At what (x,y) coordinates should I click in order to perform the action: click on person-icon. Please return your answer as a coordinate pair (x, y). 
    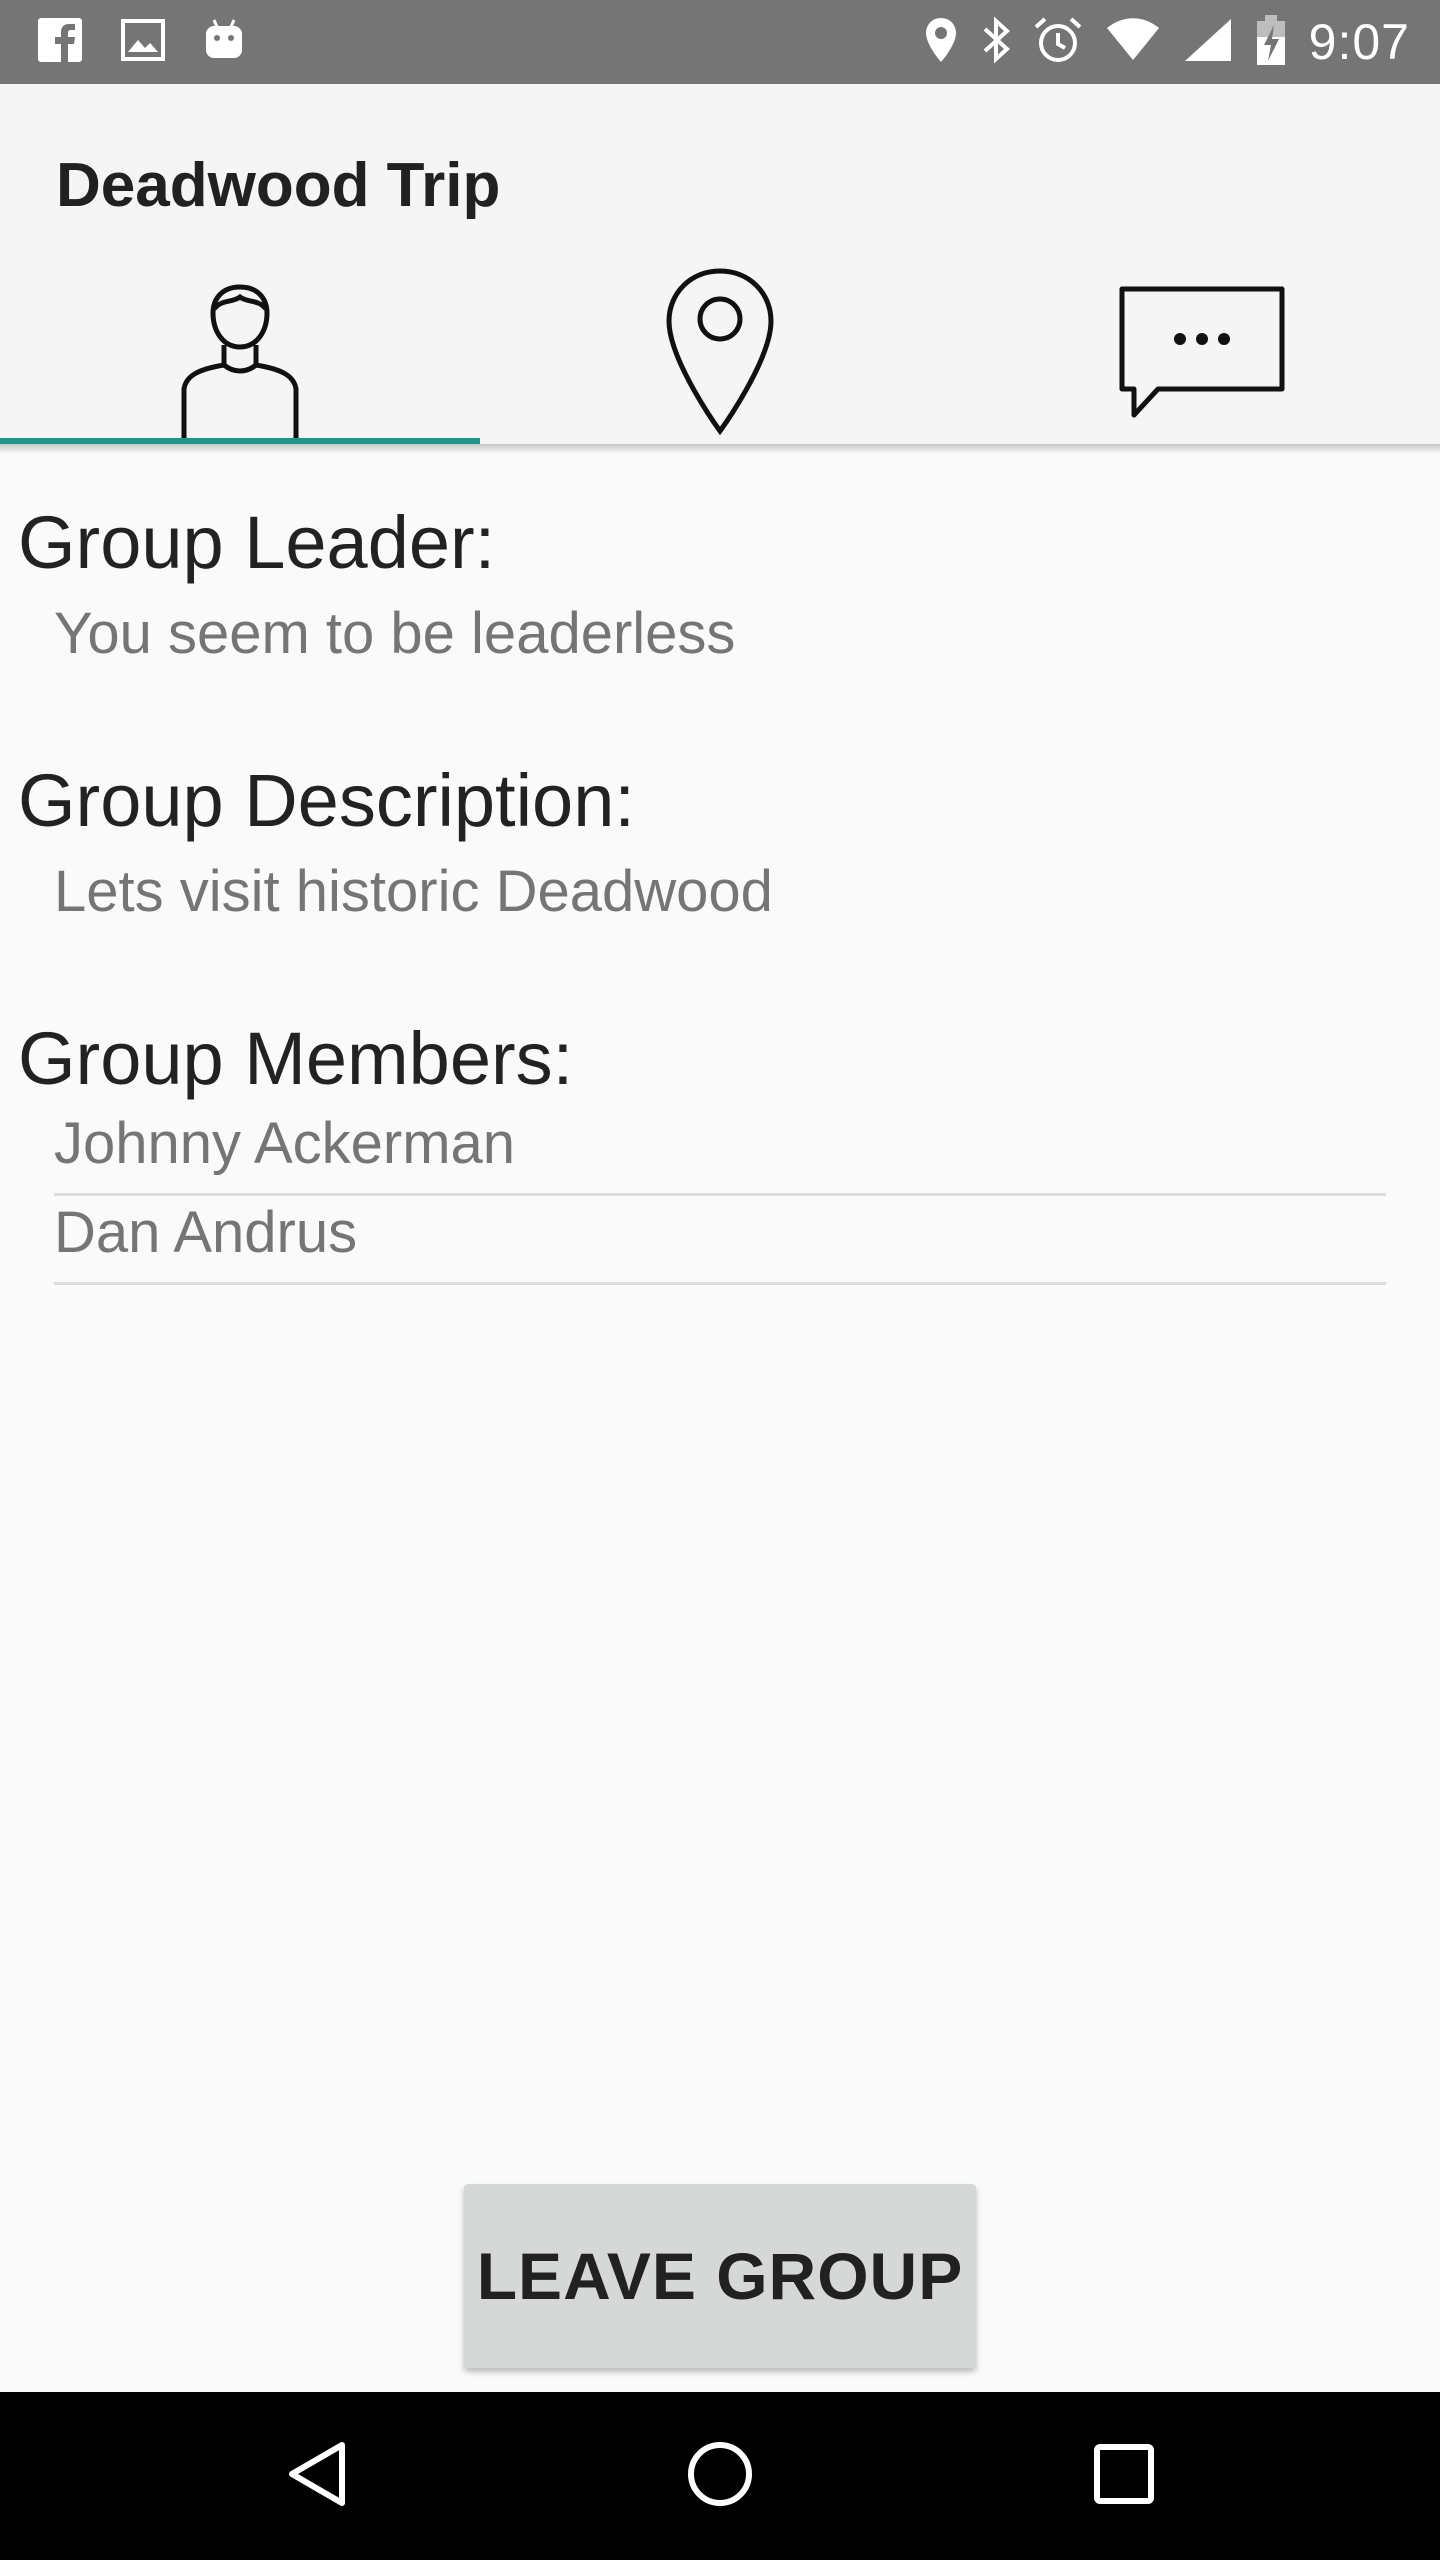
    Looking at the image, I should click on (240, 356).